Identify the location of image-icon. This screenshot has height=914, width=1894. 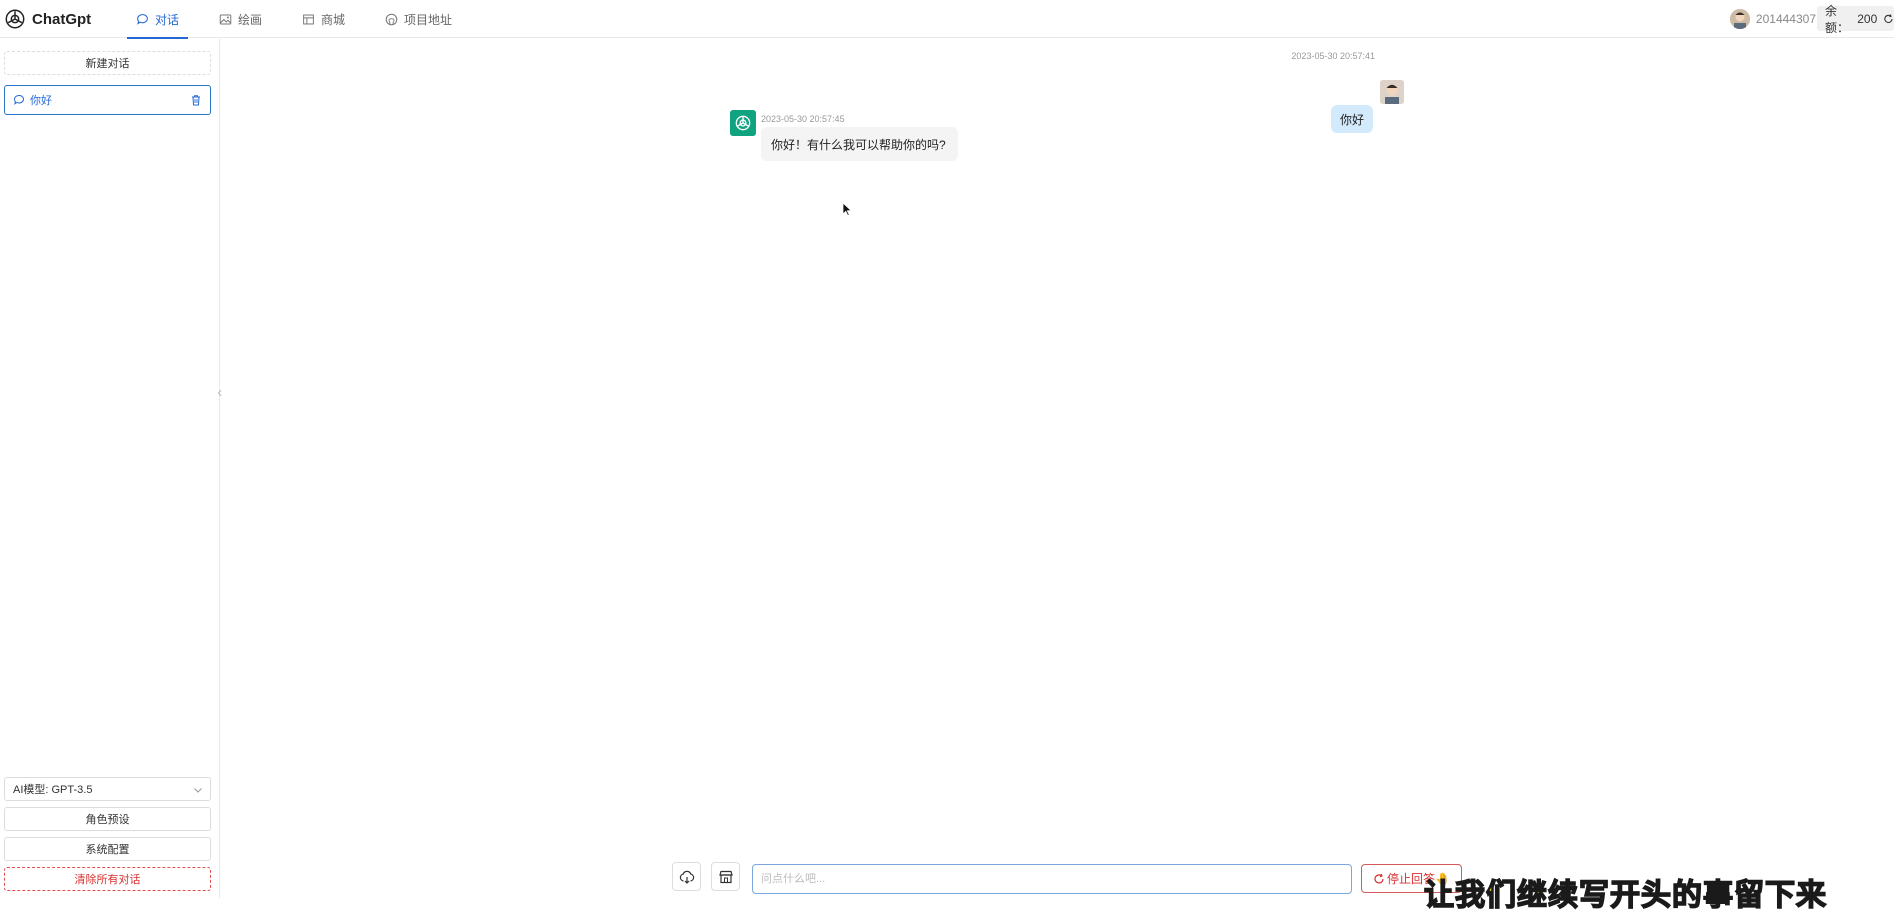
(225, 19).